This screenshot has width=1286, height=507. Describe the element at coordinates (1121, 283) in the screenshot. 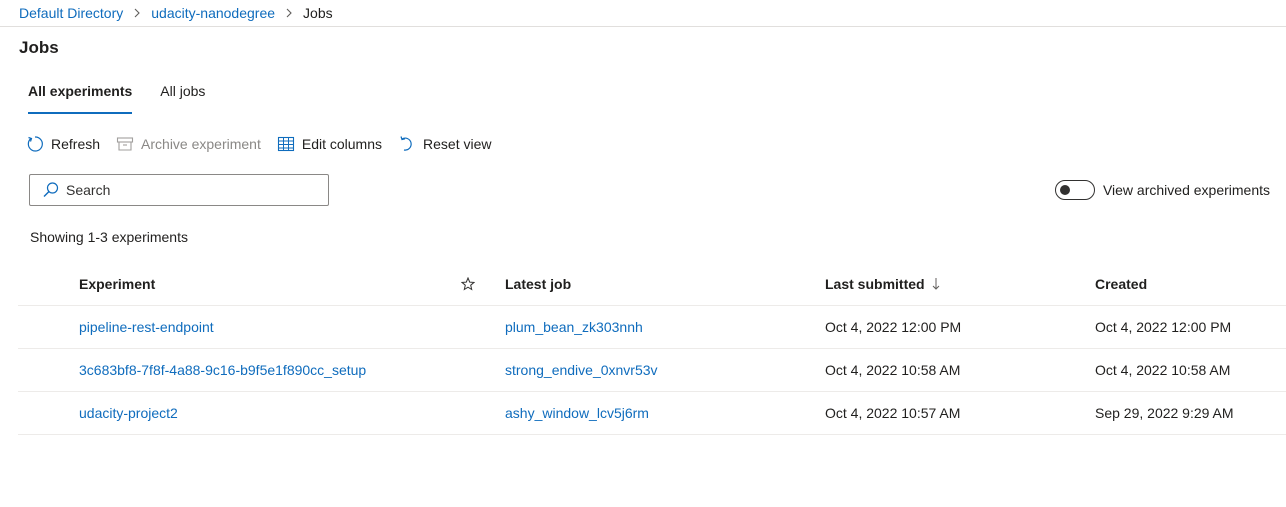

I see `column-header-created: Created` at that location.